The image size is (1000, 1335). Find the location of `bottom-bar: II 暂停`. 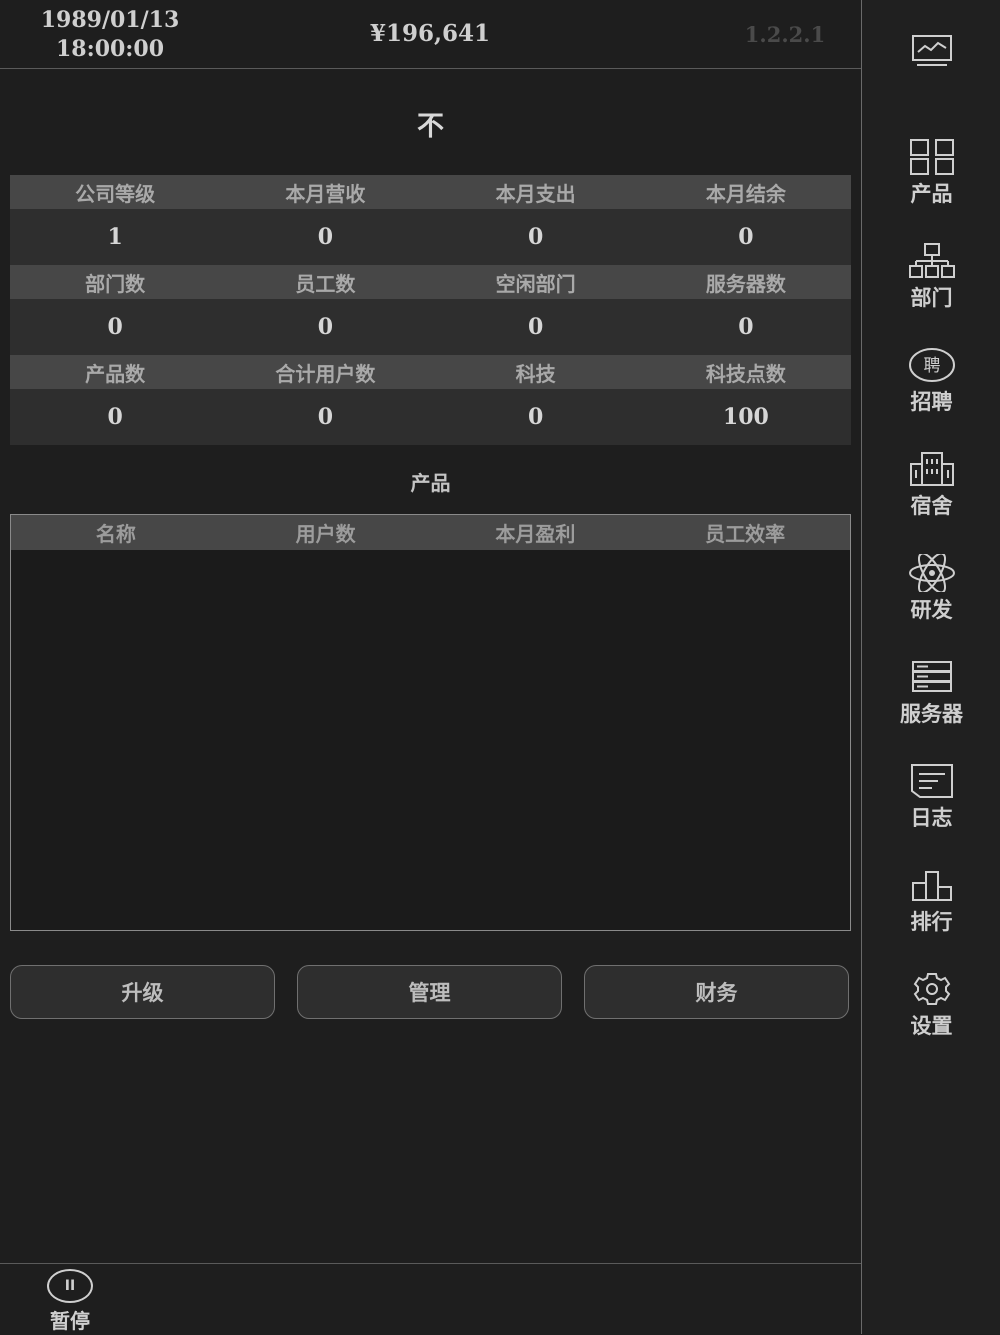

bottom-bar: II 暂停 is located at coordinates (430, 1299).